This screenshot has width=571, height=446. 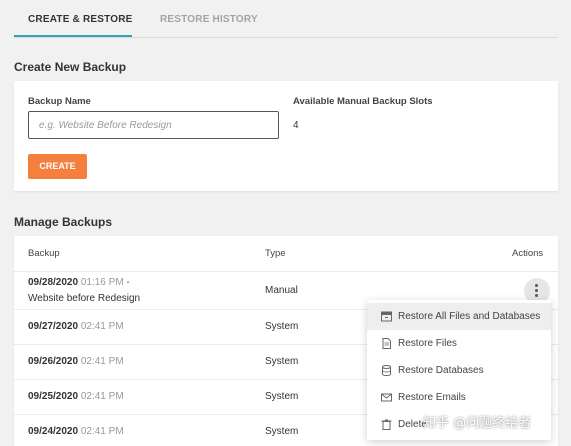 I want to click on menu-item-label: Restore Databases, so click(x=441, y=370).